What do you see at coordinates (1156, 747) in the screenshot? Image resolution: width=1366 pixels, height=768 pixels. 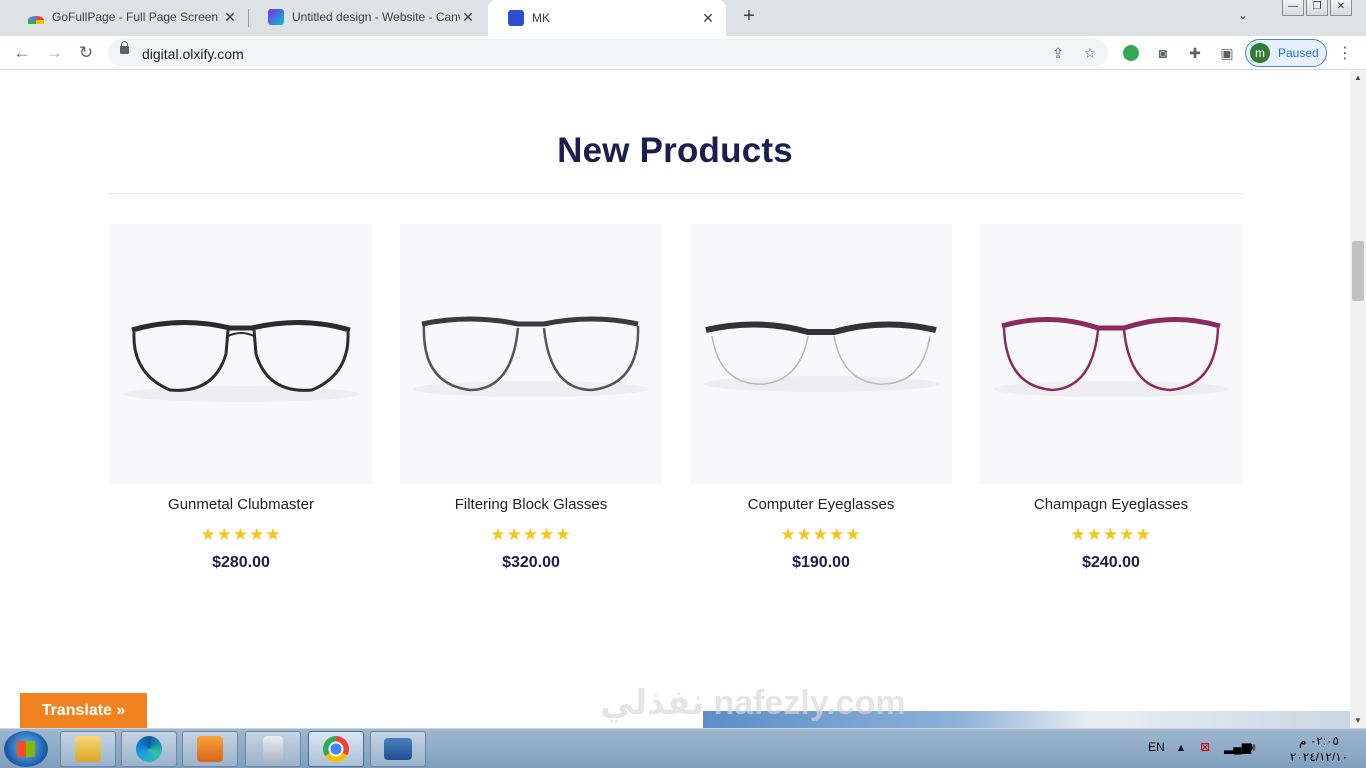 I see `language-indicator: EN` at bounding box center [1156, 747].